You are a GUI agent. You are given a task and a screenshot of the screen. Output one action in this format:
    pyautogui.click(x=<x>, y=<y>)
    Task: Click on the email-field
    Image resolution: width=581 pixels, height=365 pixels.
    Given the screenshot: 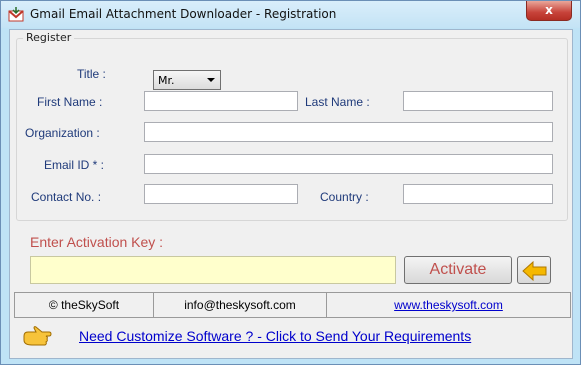 What is the action you would take?
    pyautogui.click(x=348, y=164)
    